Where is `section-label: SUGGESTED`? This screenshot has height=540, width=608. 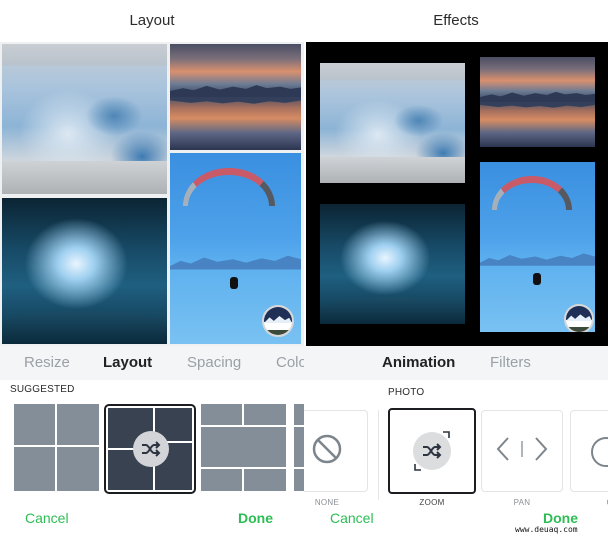 section-label: SUGGESTED is located at coordinates (42, 389).